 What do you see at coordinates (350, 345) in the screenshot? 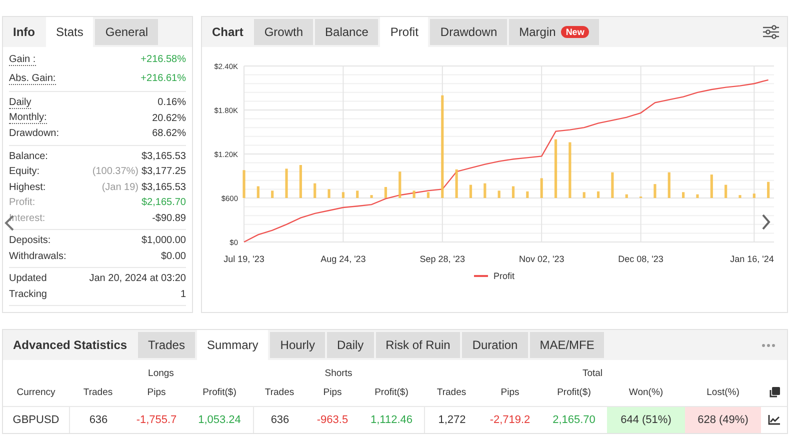
I see `tab: Daily` at bounding box center [350, 345].